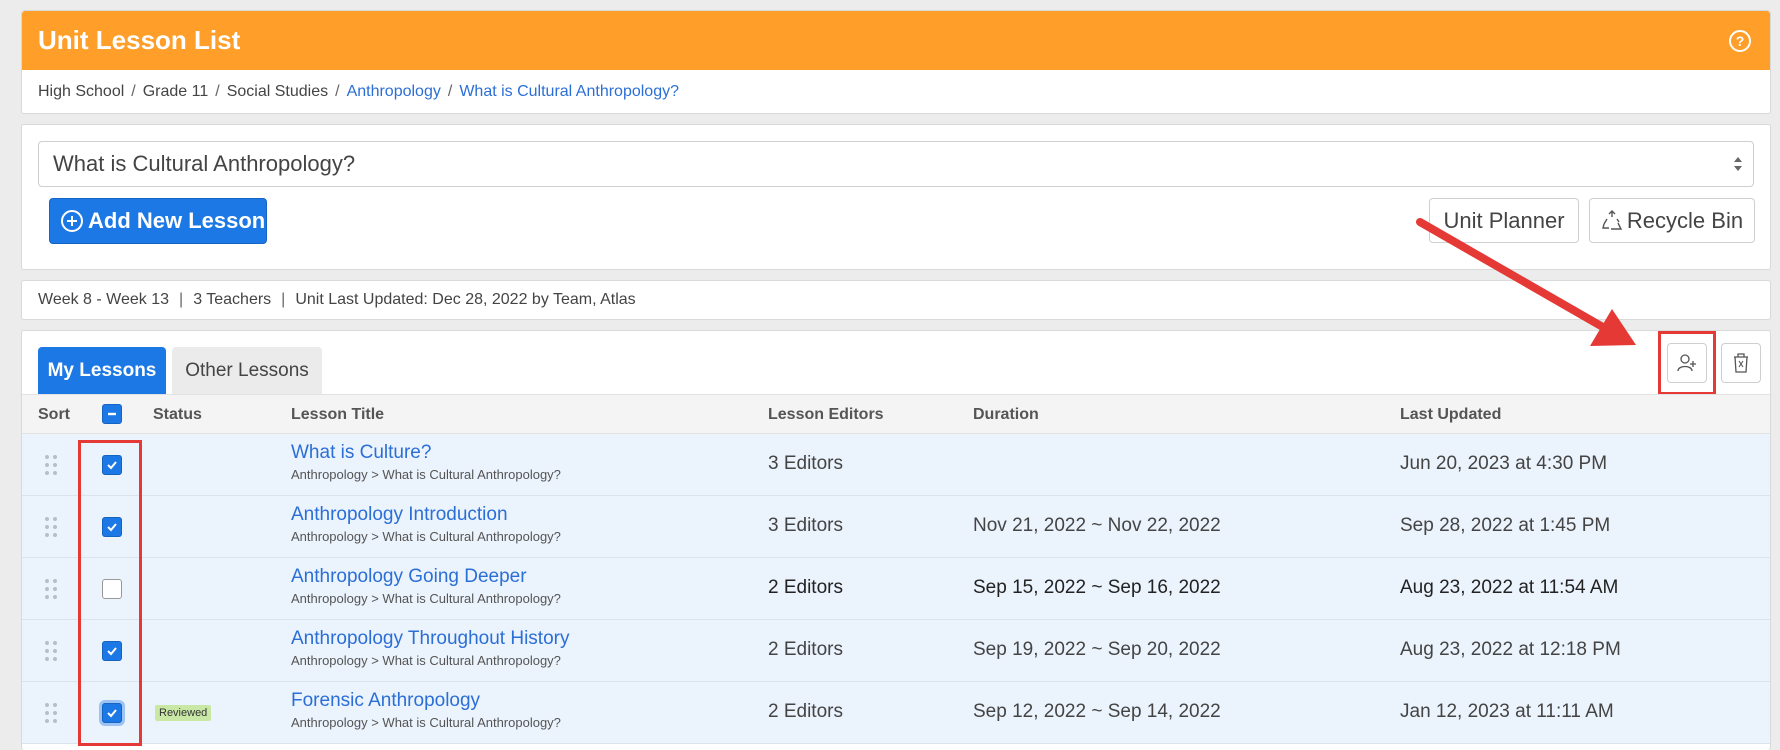 This screenshot has width=1780, height=750. Describe the element at coordinates (1510, 649) in the screenshot. I see `lesson-last-updated: Aug 23, 2022 at 12:18 PM` at that location.